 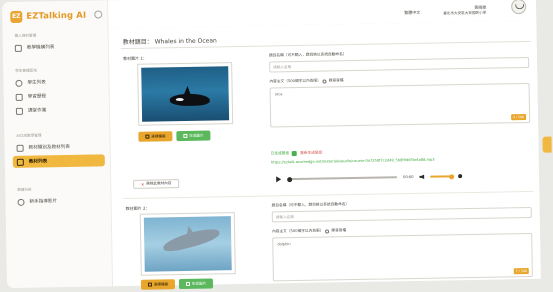 What do you see at coordinates (20, 148) in the screenshot?
I see `list-icon` at bounding box center [20, 148].